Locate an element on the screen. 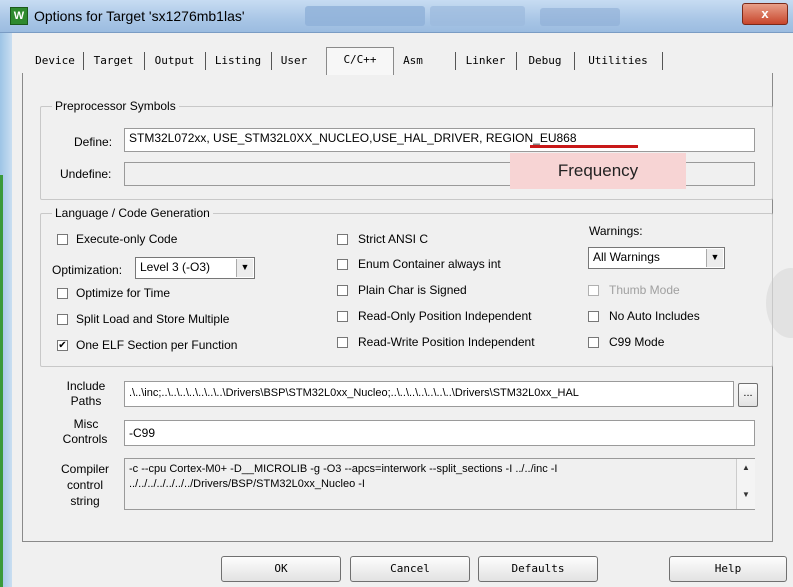  compiler-label-string: string is located at coordinates (85, 501).